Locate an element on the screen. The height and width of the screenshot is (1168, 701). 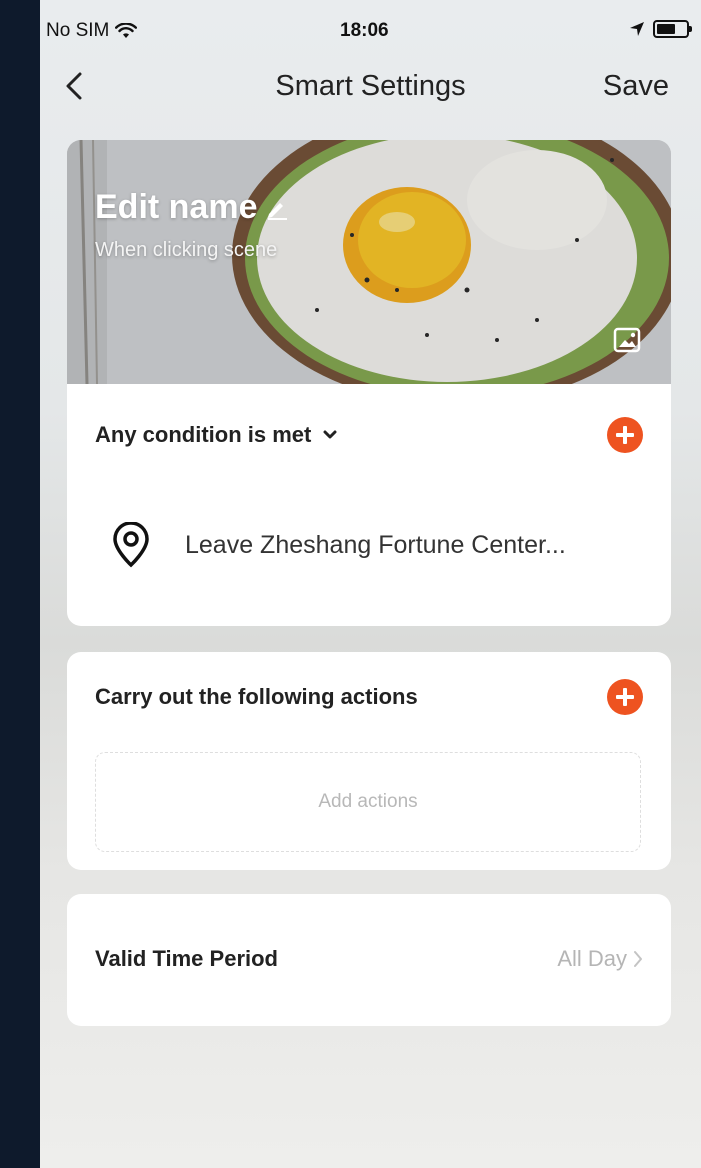
change-image-icon is located at coordinates (628, 340).